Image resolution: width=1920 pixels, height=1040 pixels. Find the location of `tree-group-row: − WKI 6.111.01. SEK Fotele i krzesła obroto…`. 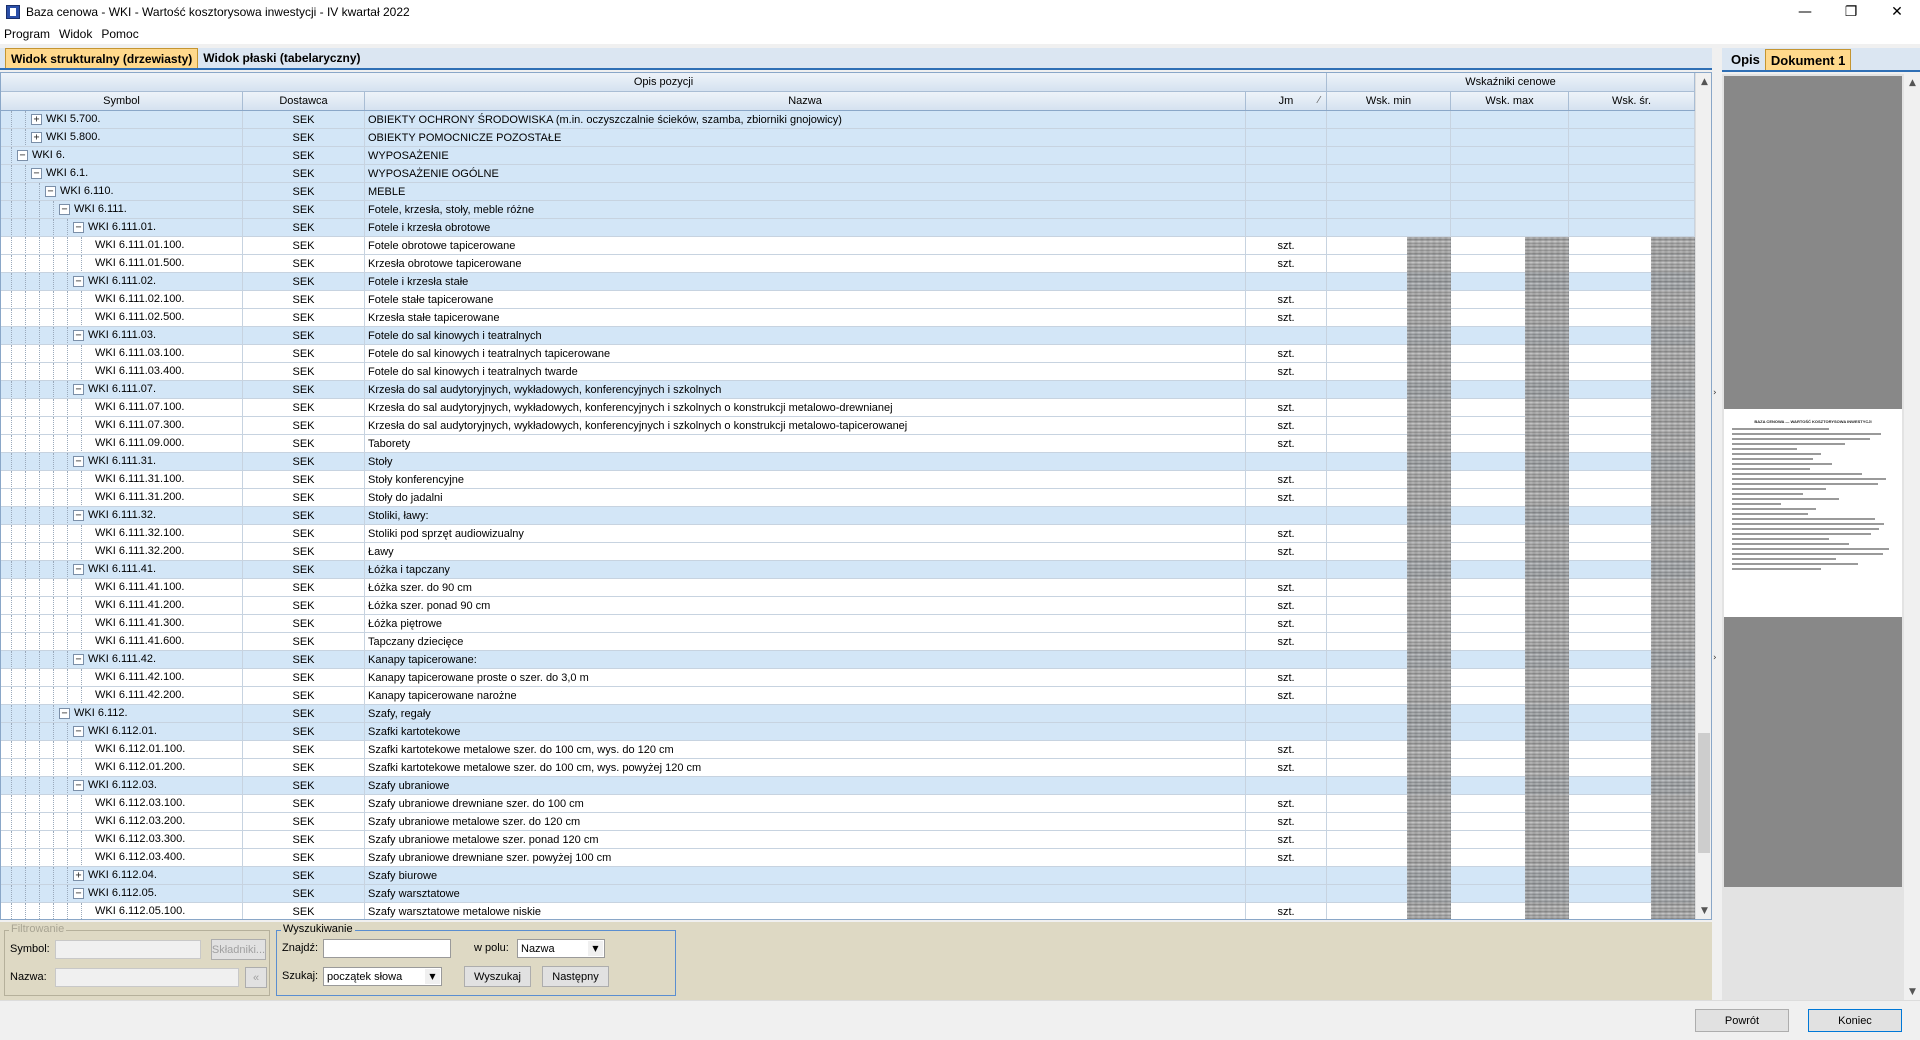

tree-group-row: − WKI 6.111.01. SEK Fotele i krzesła obroto… is located at coordinates (848, 228).